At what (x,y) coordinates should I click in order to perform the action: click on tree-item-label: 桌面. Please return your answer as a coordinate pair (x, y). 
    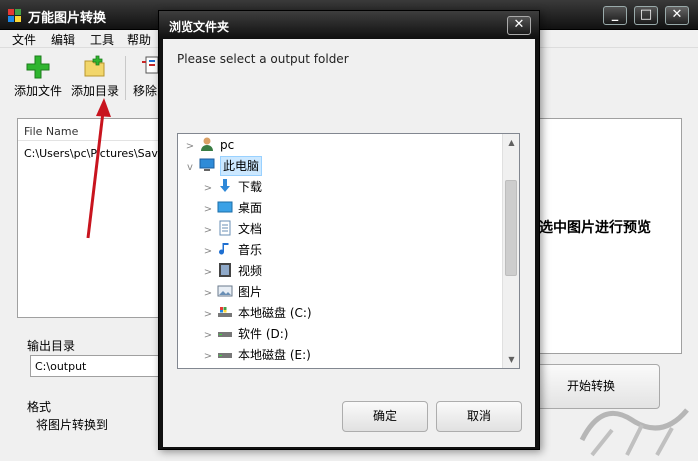
    Looking at the image, I should click on (250, 208).